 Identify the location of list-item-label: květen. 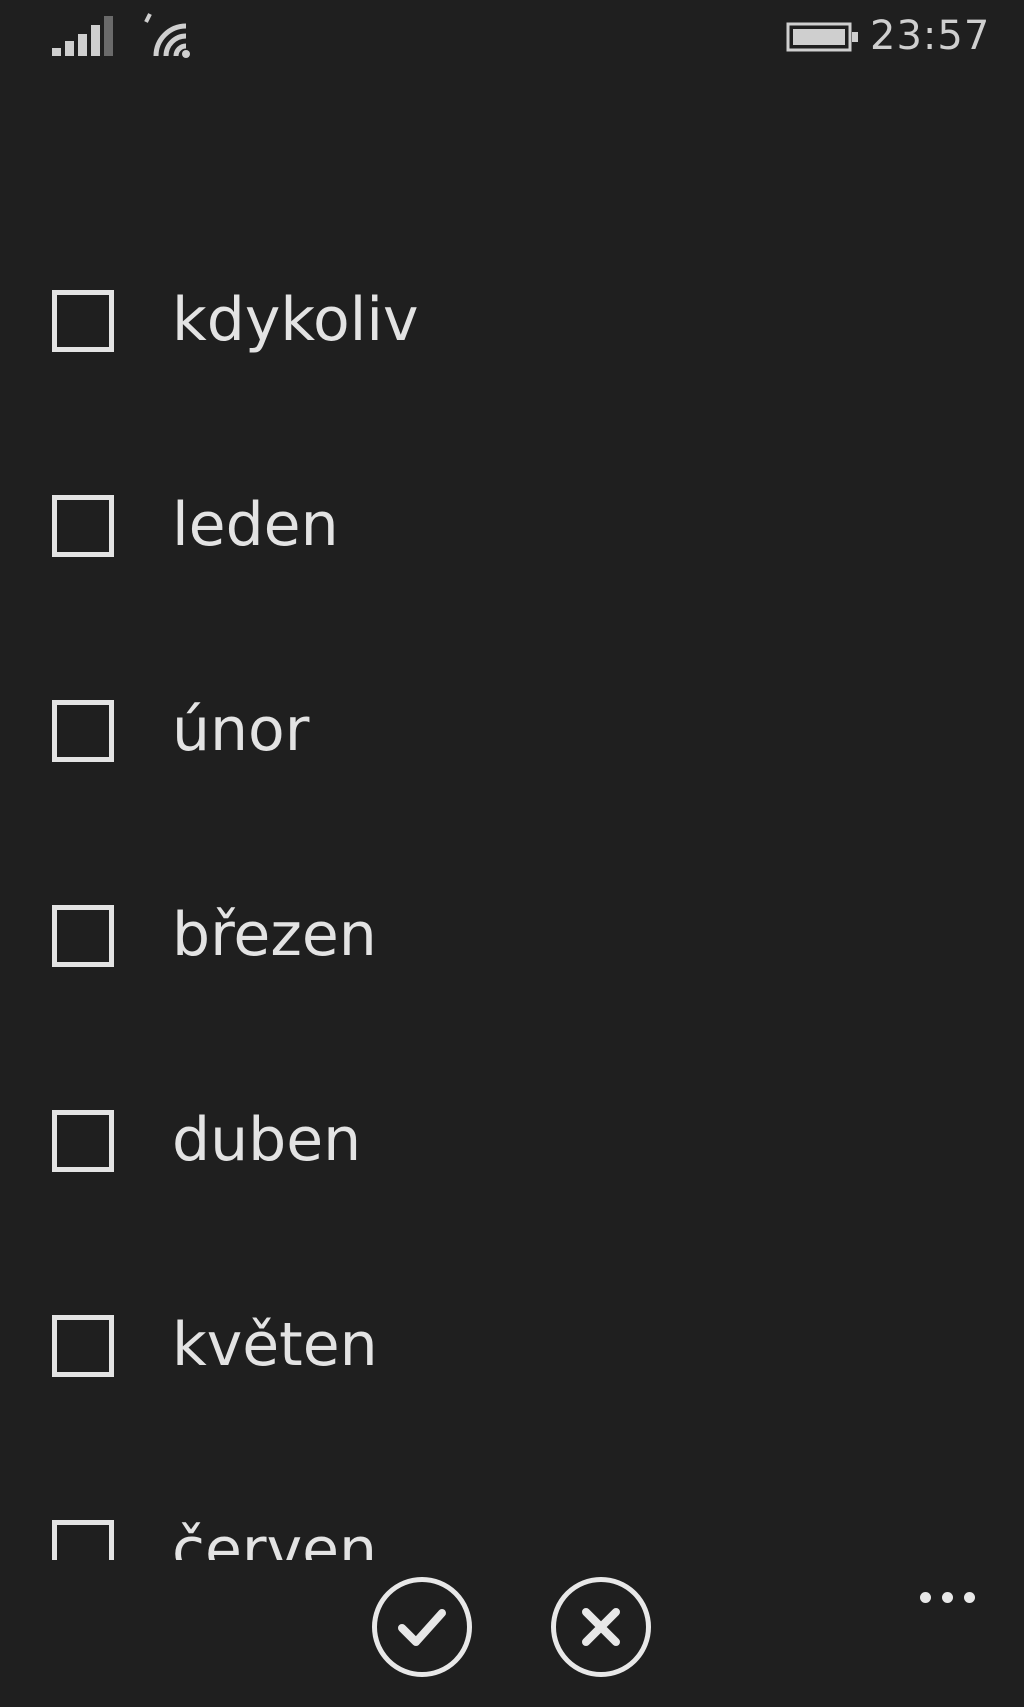
(275, 1345).